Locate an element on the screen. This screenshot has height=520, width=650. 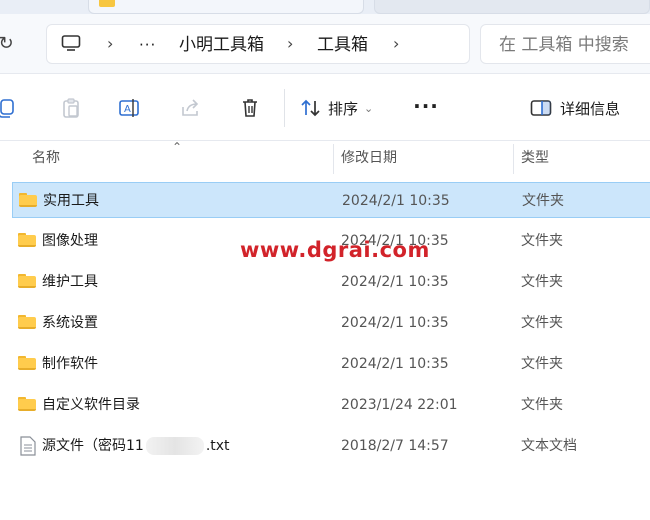
list-item: 实用工具 2024/2/1 10:35 文件夹 is located at coordinates (331, 200).